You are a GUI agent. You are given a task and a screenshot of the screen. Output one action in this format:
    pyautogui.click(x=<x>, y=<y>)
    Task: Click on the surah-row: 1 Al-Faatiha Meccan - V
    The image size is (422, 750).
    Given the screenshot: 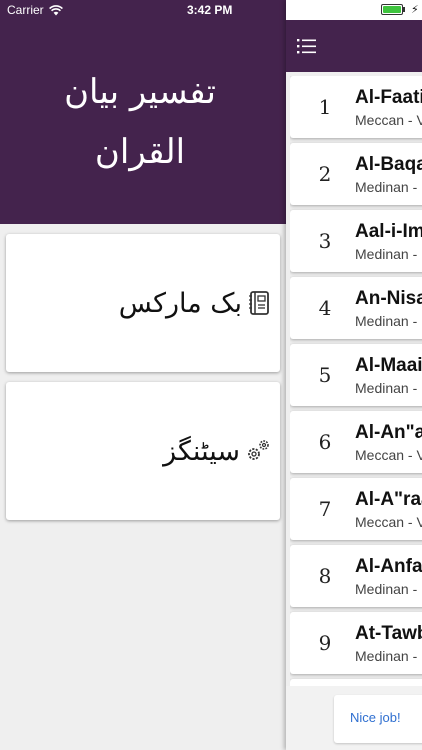 What is the action you would take?
    pyautogui.click(x=356, y=107)
    